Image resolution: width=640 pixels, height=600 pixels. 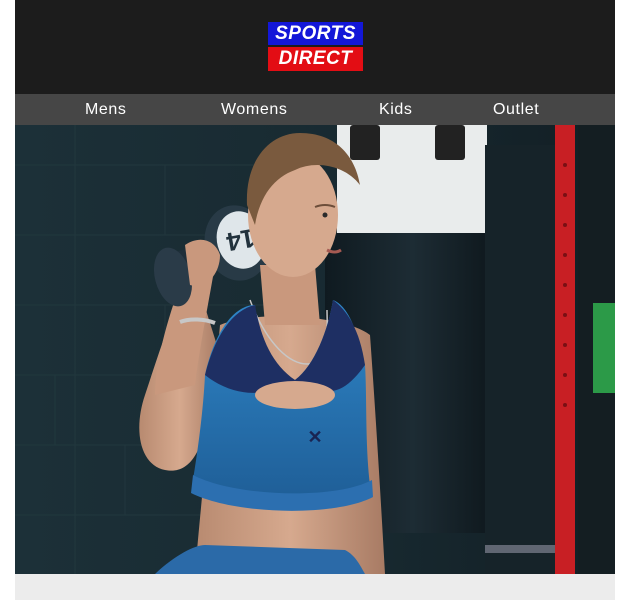 I want to click on sports-direct-logo: SPORTS DIRECT, so click(x=315, y=46).